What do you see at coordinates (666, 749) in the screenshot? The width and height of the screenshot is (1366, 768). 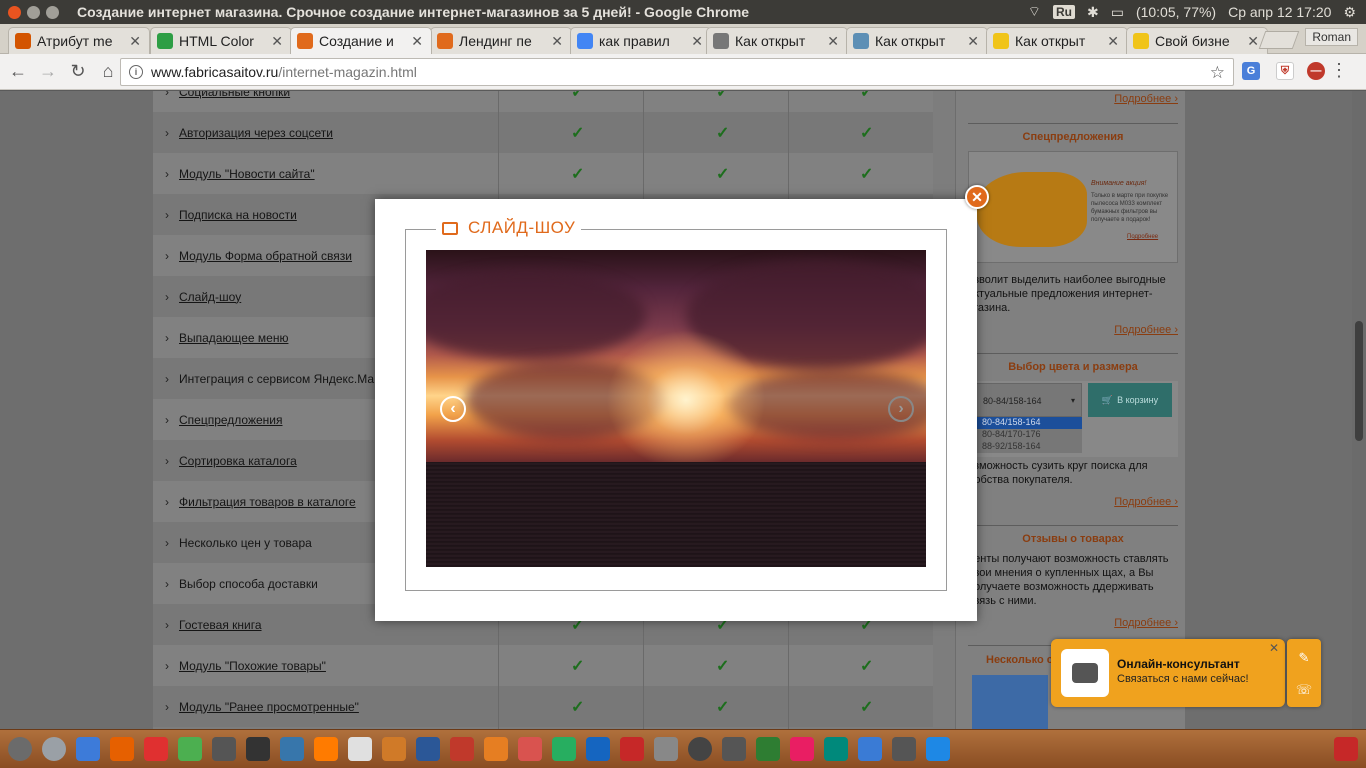 I see `calculator-icon` at bounding box center [666, 749].